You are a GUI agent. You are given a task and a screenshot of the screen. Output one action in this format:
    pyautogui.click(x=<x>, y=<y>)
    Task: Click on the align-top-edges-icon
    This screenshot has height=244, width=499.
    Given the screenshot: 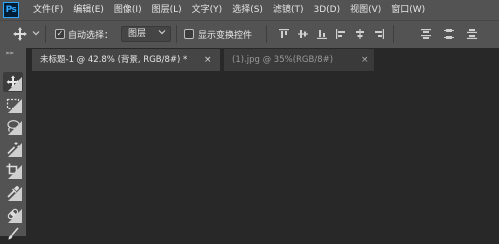 What is the action you would take?
    pyautogui.click(x=284, y=34)
    